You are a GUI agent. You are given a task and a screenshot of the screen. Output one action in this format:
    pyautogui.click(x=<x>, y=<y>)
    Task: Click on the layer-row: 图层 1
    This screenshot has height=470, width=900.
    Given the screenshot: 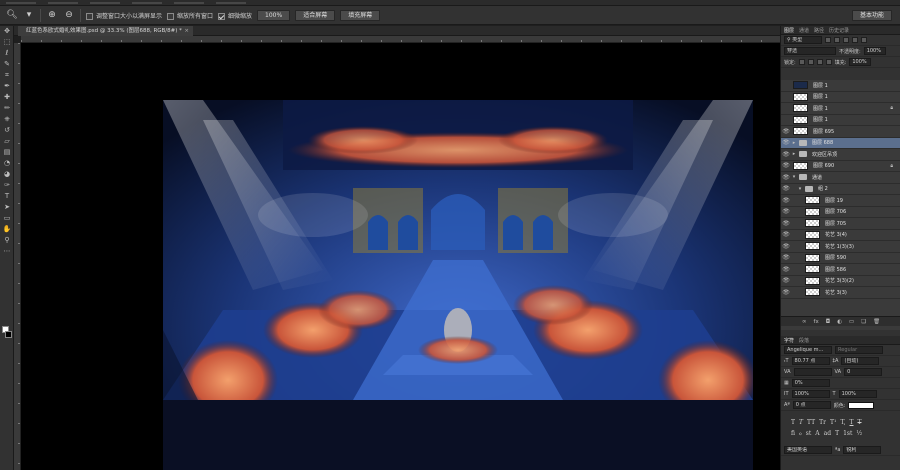 What is the action you would take?
    pyautogui.click(x=840, y=97)
    